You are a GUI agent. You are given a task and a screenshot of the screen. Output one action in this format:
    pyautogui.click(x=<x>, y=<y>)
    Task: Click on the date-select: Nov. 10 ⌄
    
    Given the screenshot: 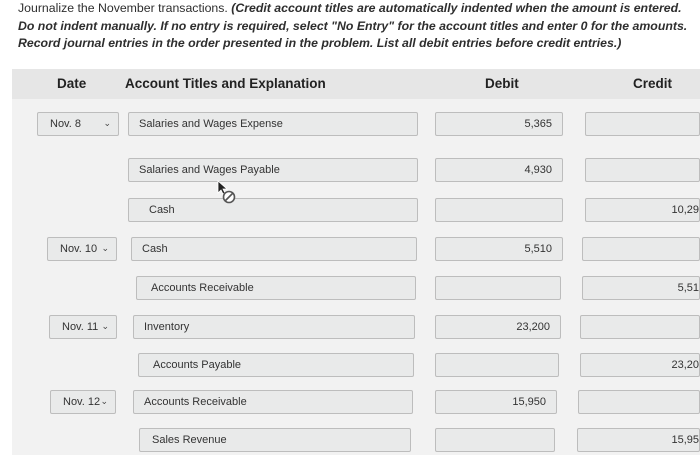 What is the action you would take?
    pyautogui.click(x=82, y=249)
    